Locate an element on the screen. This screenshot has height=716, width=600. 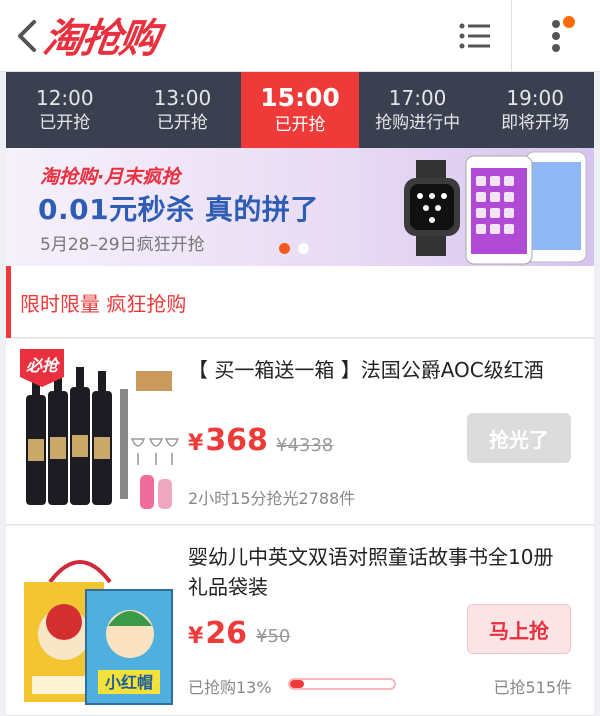
tab-session-3: 17:00 抢购进行中 is located at coordinates (418, 110).